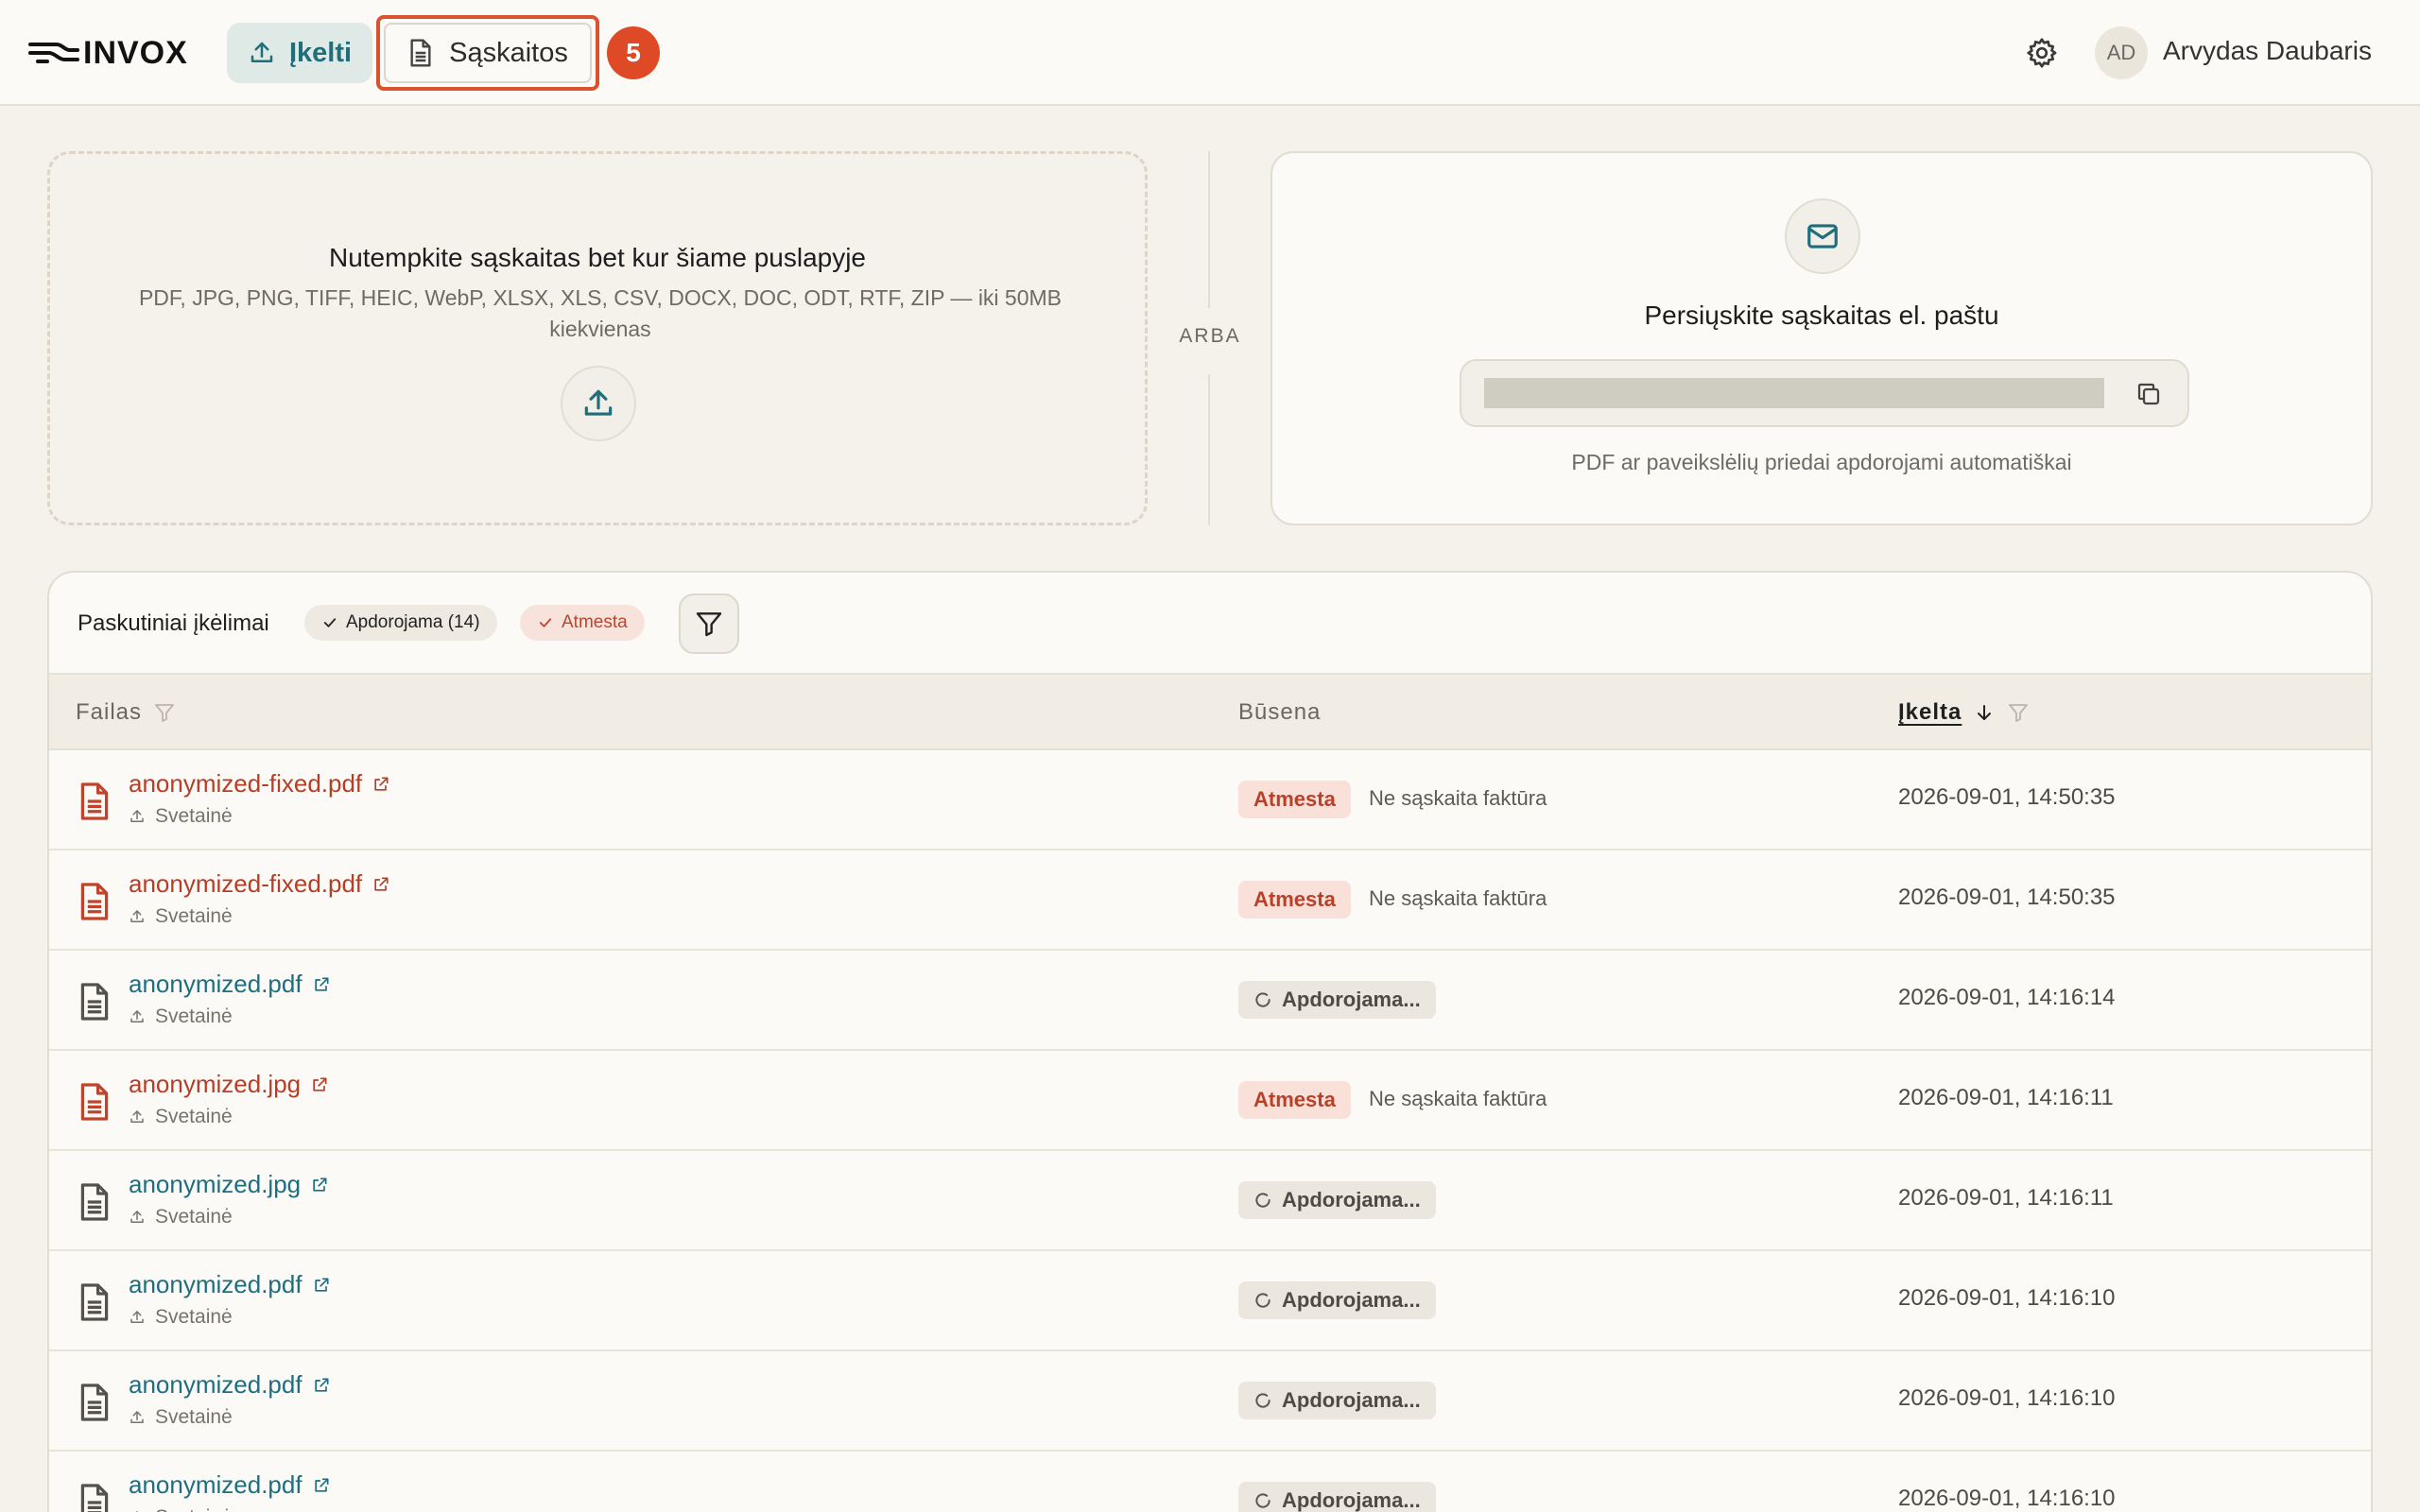  I want to click on email-address-field, so click(1824, 393).